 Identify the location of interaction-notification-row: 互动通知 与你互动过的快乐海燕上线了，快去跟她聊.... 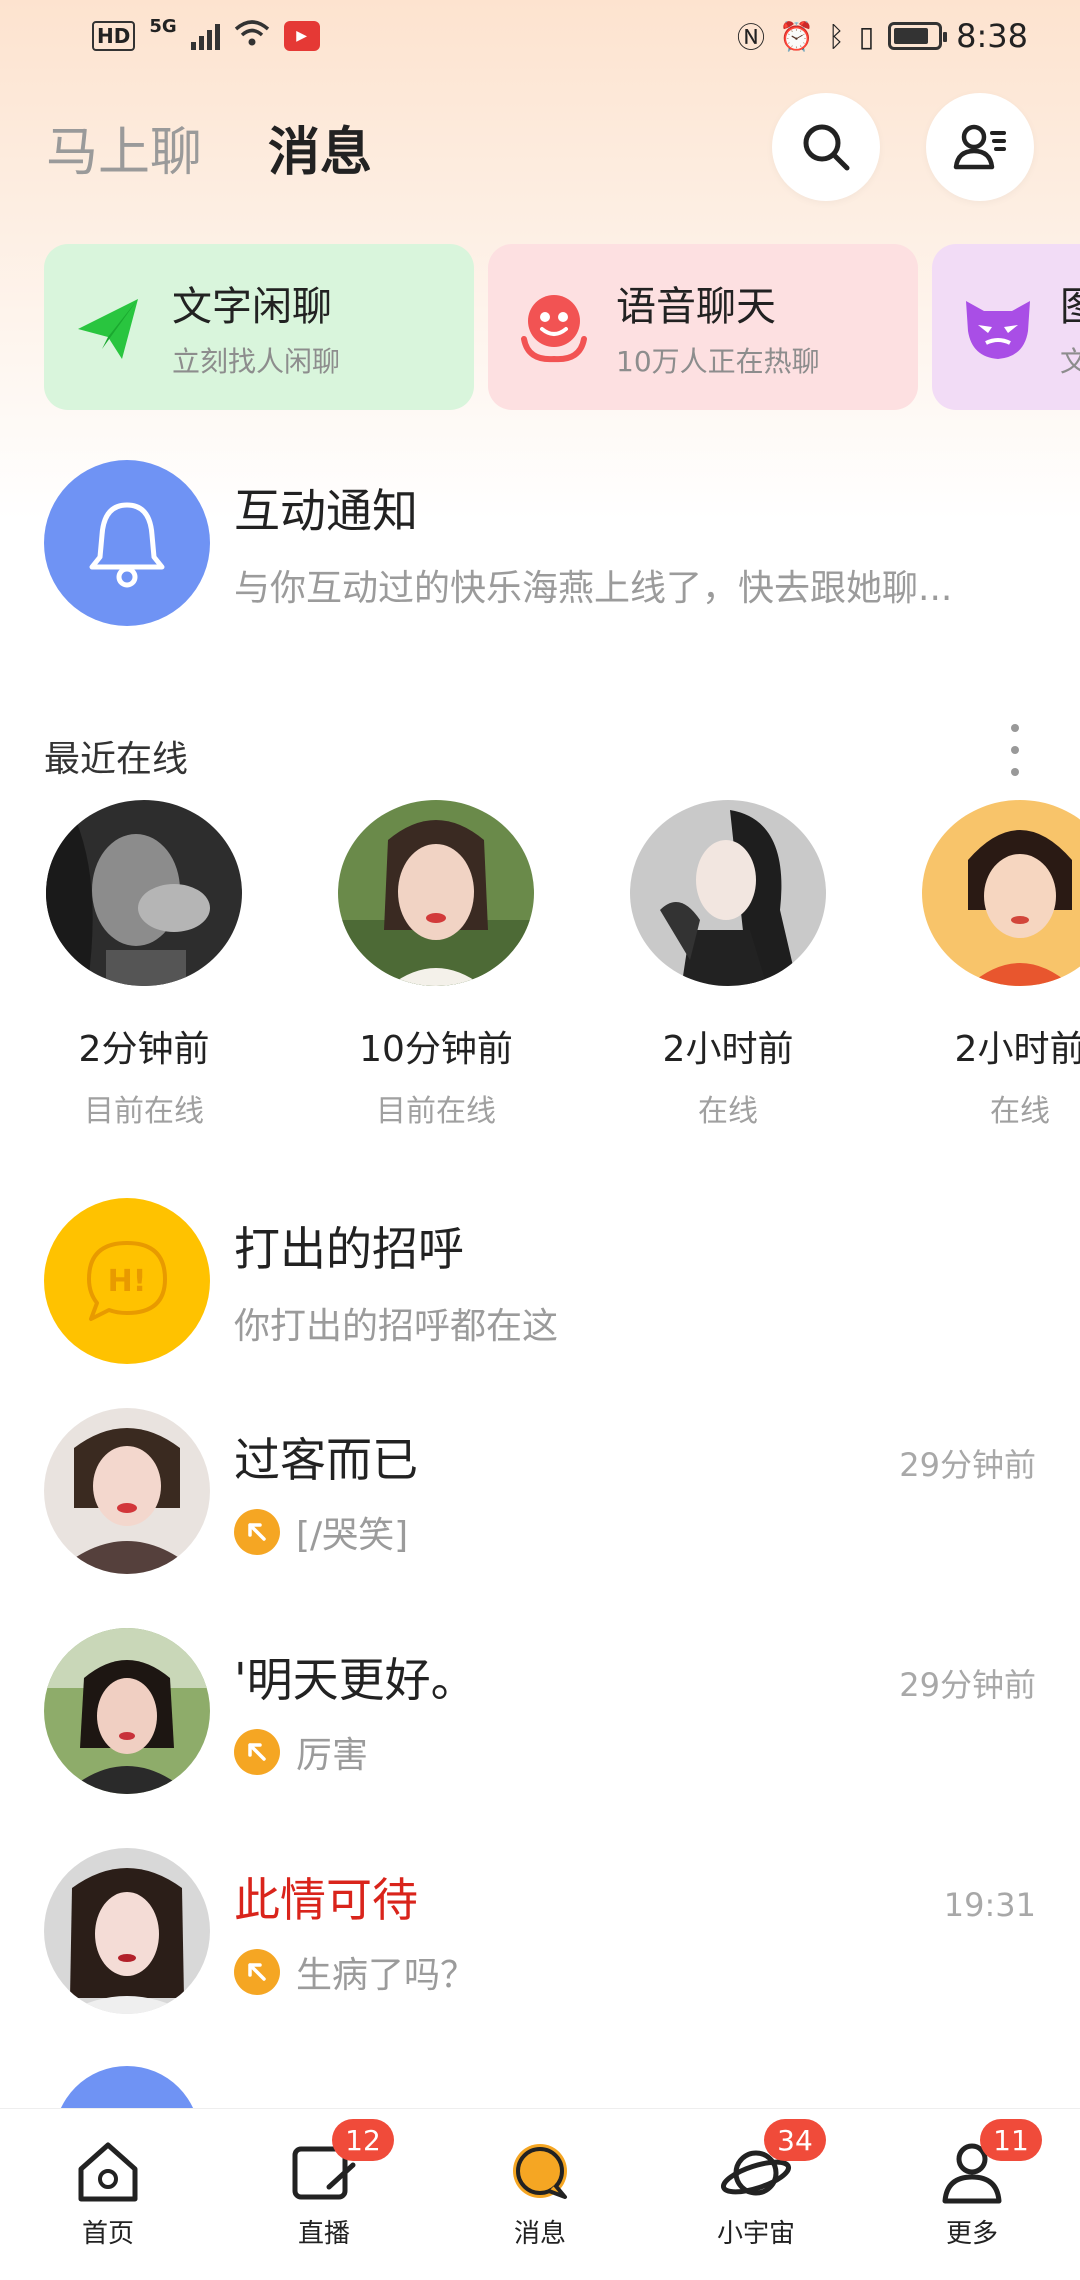
(544, 543).